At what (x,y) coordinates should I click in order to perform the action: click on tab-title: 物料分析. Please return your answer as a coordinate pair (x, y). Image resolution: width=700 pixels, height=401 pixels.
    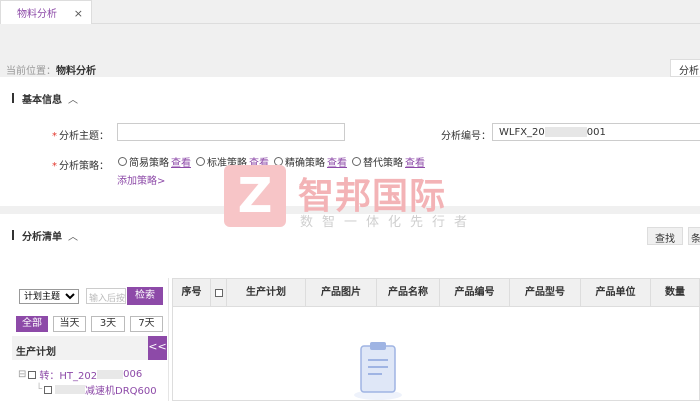
    Looking at the image, I should click on (37, 14).